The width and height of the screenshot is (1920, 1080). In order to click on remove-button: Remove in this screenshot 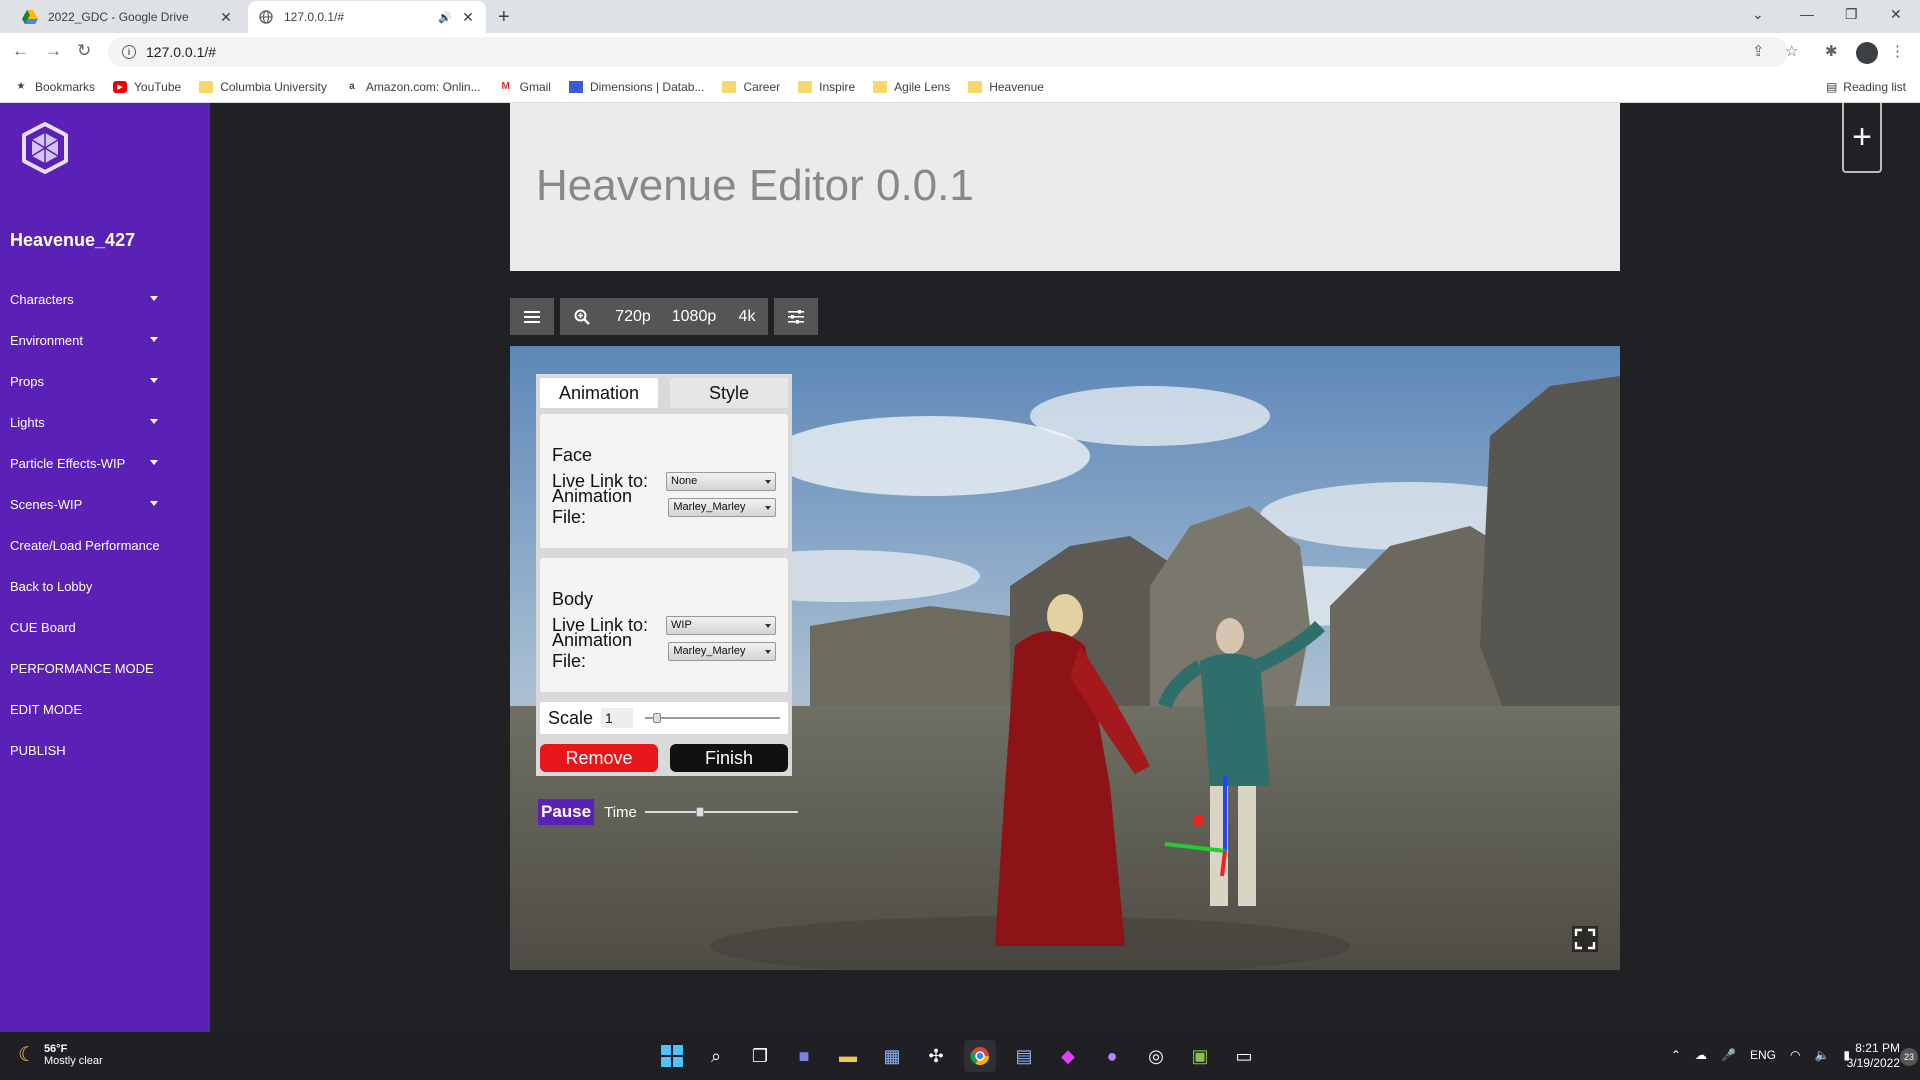, I will do `click(599, 758)`.